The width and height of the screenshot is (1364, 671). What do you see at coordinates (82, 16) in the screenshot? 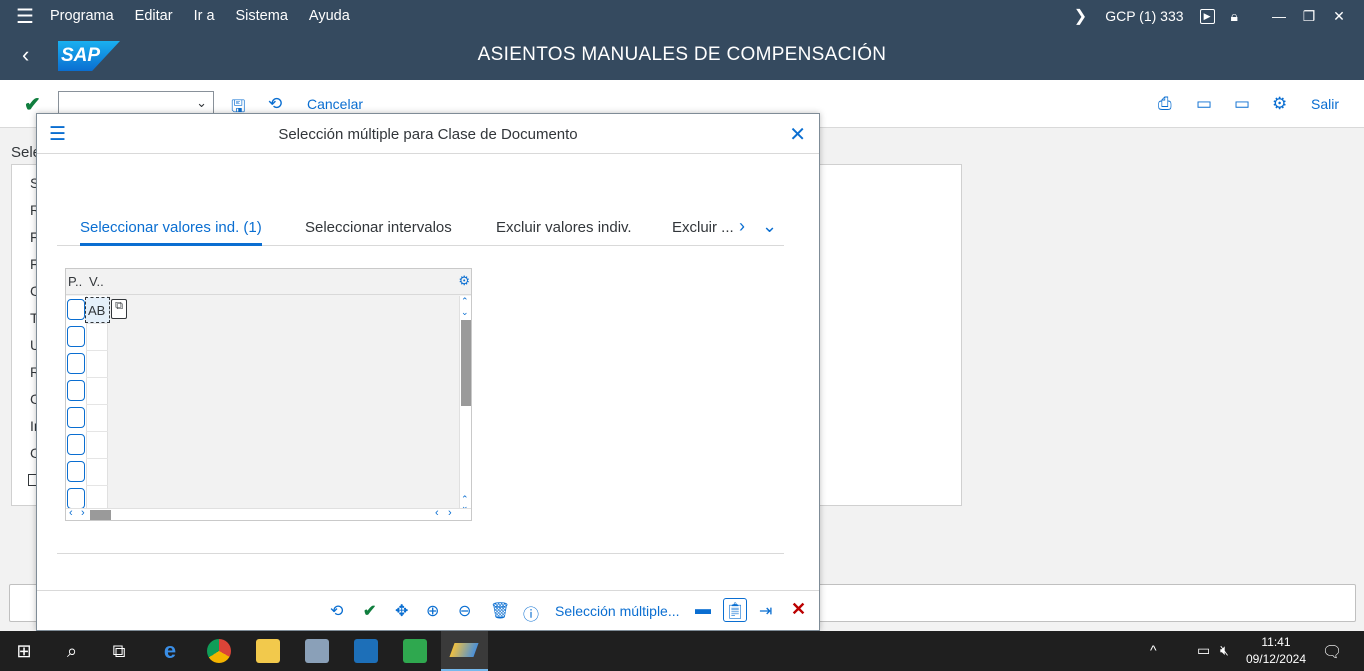
I see `menu-programa: Programa` at bounding box center [82, 16].